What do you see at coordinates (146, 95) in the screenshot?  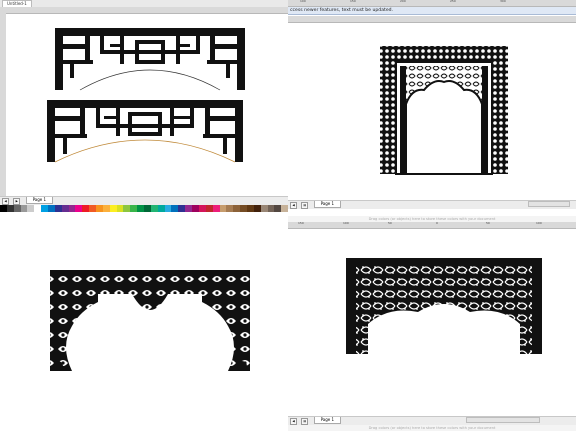 I see `lattice-arch-drawing` at bounding box center [146, 95].